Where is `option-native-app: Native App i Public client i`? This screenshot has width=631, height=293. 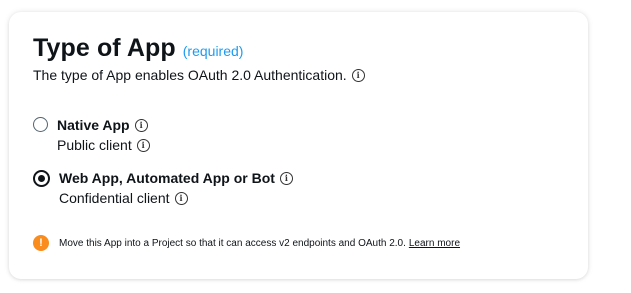 option-native-app: Native App i Public client i is located at coordinates (91, 135).